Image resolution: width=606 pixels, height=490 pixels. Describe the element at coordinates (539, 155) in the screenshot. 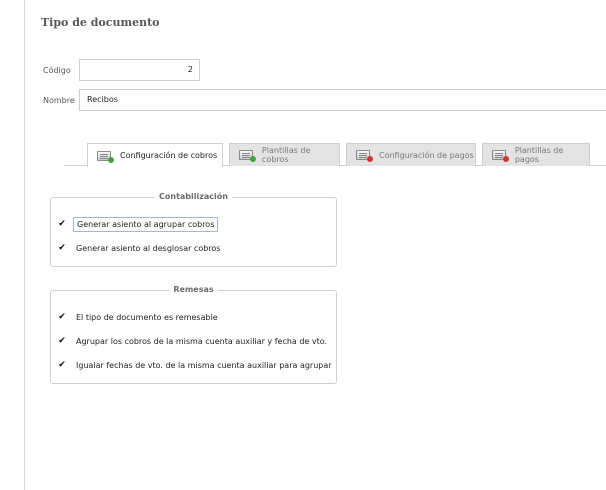

I see `tab-label: Plantillas de pagos` at that location.